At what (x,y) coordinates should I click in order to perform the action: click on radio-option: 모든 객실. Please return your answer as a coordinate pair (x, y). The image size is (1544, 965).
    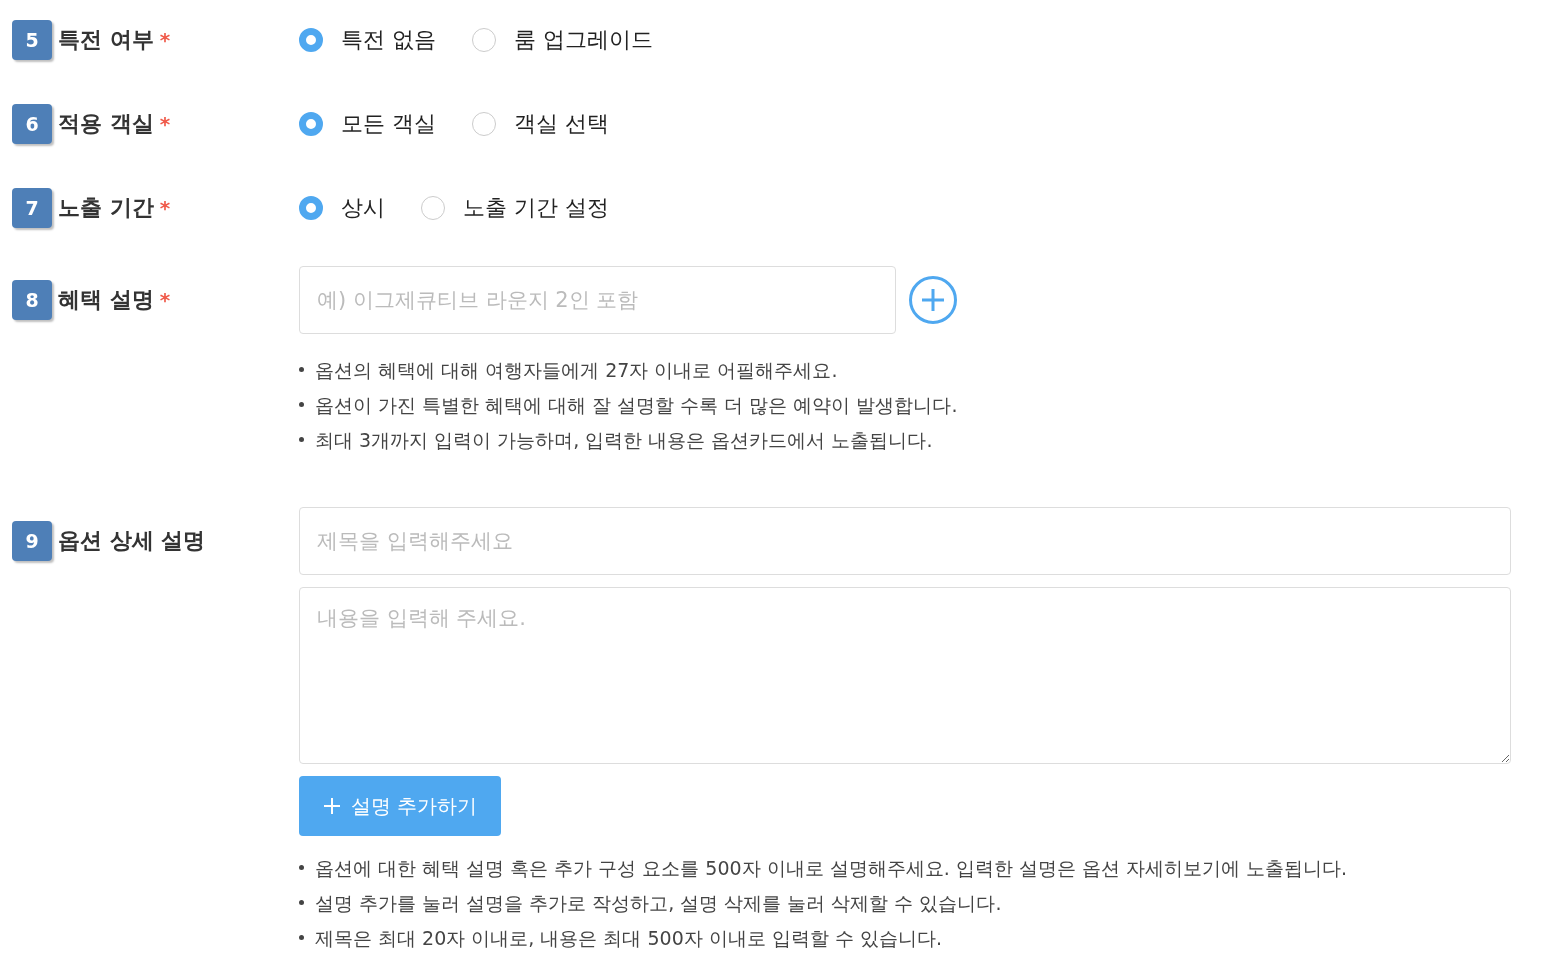
    Looking at the image, I should click on (367, 124).